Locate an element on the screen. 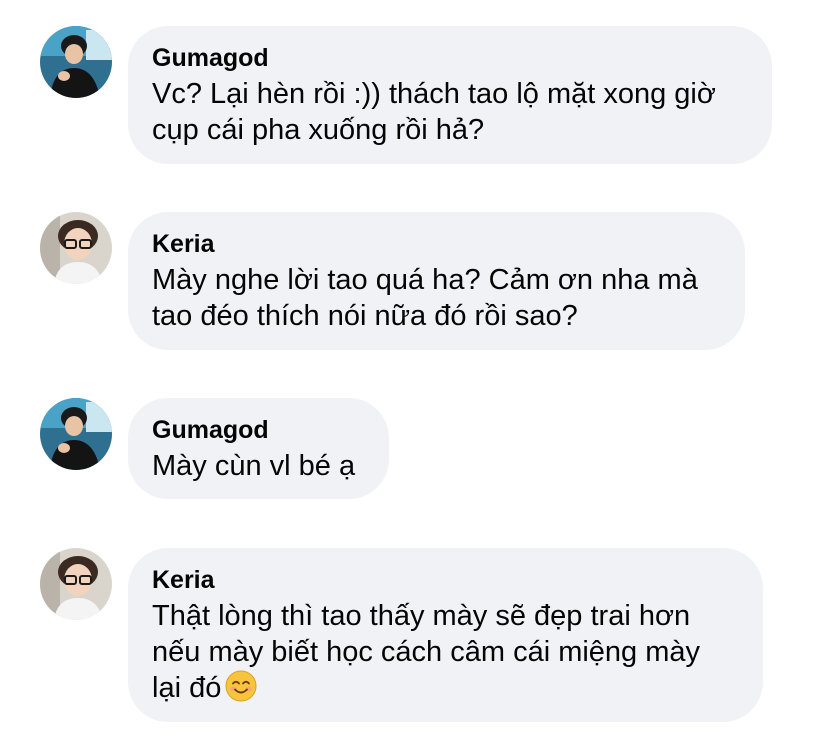 This screenshot has width=828, height=752. message-line: Mày nghe lời tao quá ha? Cảm ơn nha mà is located at coordinates (425, 280).